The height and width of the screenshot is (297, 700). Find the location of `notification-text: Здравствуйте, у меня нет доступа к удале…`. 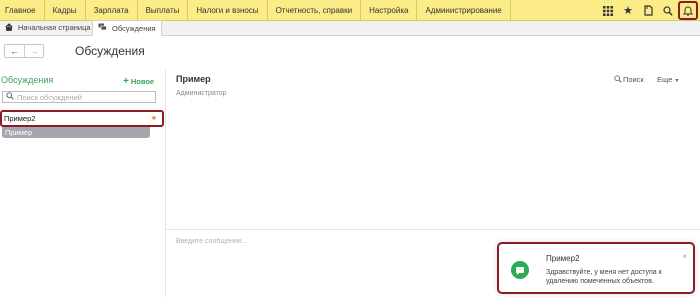

notification-text: Здравствуйте, у меня нет доступа к удале… is located at coordinates (604, 277).